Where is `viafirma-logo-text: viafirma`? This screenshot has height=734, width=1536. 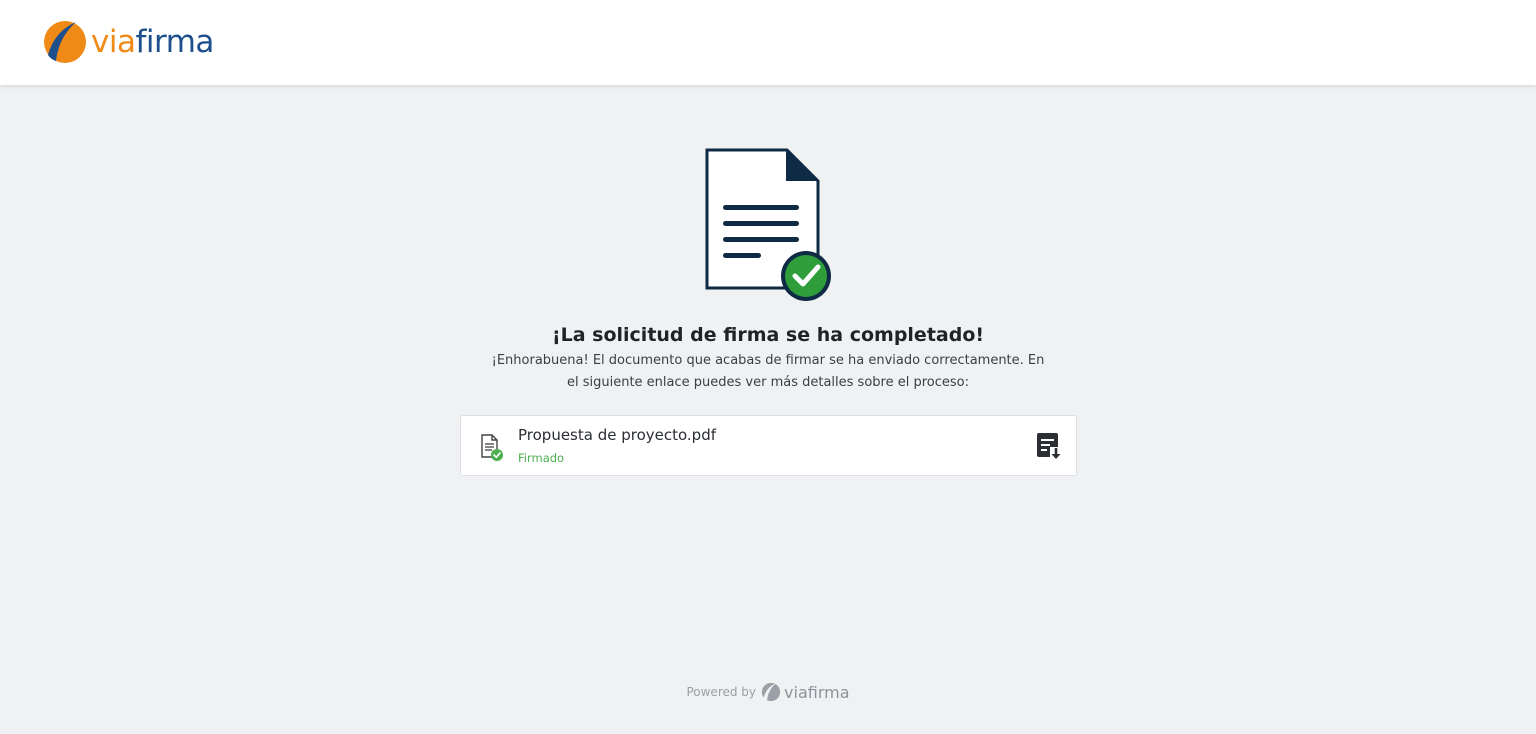
viafirma-logo-text: viafirma is located at coordinates (152, 42).